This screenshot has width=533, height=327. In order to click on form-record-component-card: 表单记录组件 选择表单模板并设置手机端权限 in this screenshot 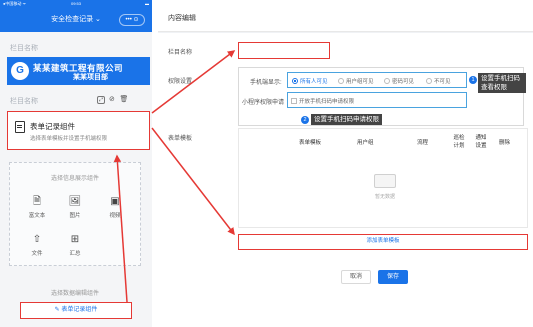, I will do `click(78, 130)`.